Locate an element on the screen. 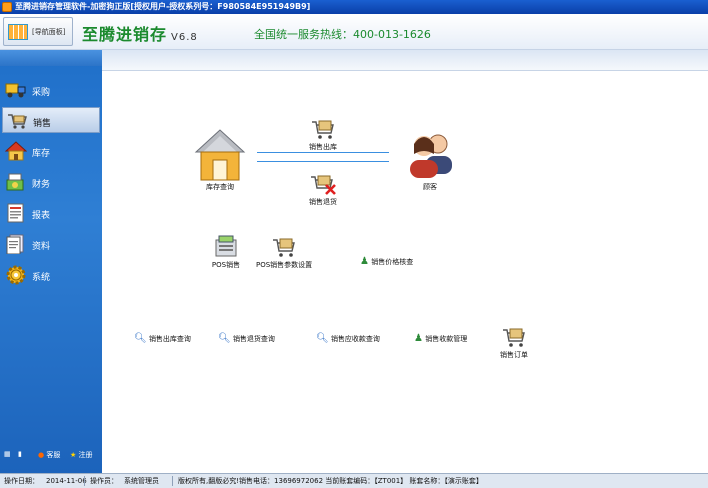 This screenshot has width=708, height=488. price-check-button: ♟ 销售价格核查 is located at coordinates (395, 261).